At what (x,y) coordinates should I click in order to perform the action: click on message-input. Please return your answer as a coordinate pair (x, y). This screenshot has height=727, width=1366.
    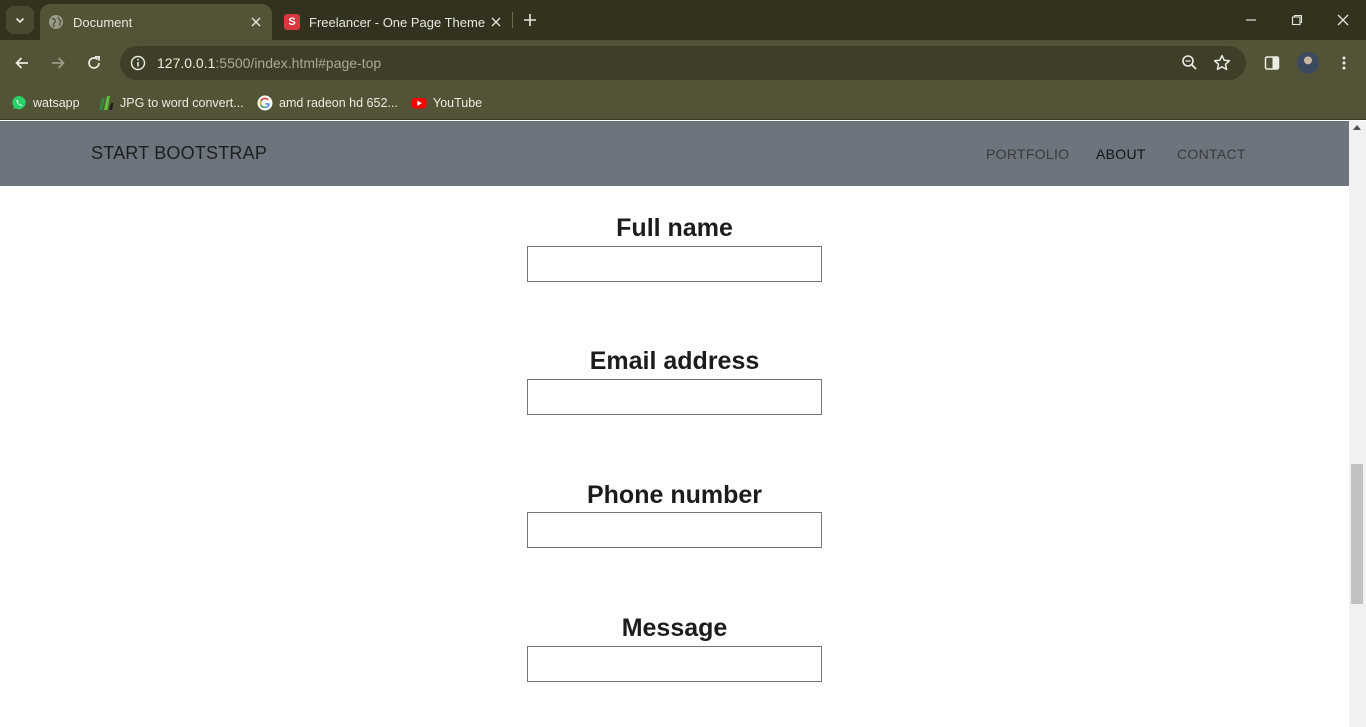
    Looking at the image, I should click on (674, 664).